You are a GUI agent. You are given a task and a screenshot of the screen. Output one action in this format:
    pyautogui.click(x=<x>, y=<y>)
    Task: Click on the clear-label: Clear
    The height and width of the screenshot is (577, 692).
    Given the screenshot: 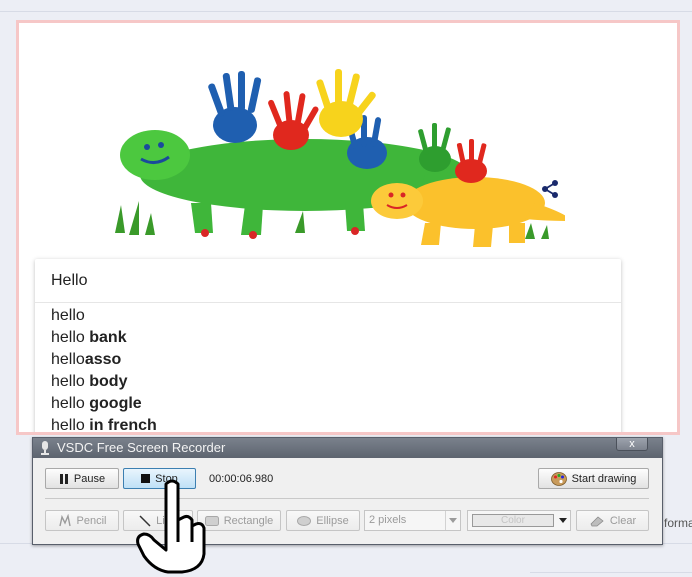 What is the action you would take?
    pyautogui.click(x=623, y=520)
    